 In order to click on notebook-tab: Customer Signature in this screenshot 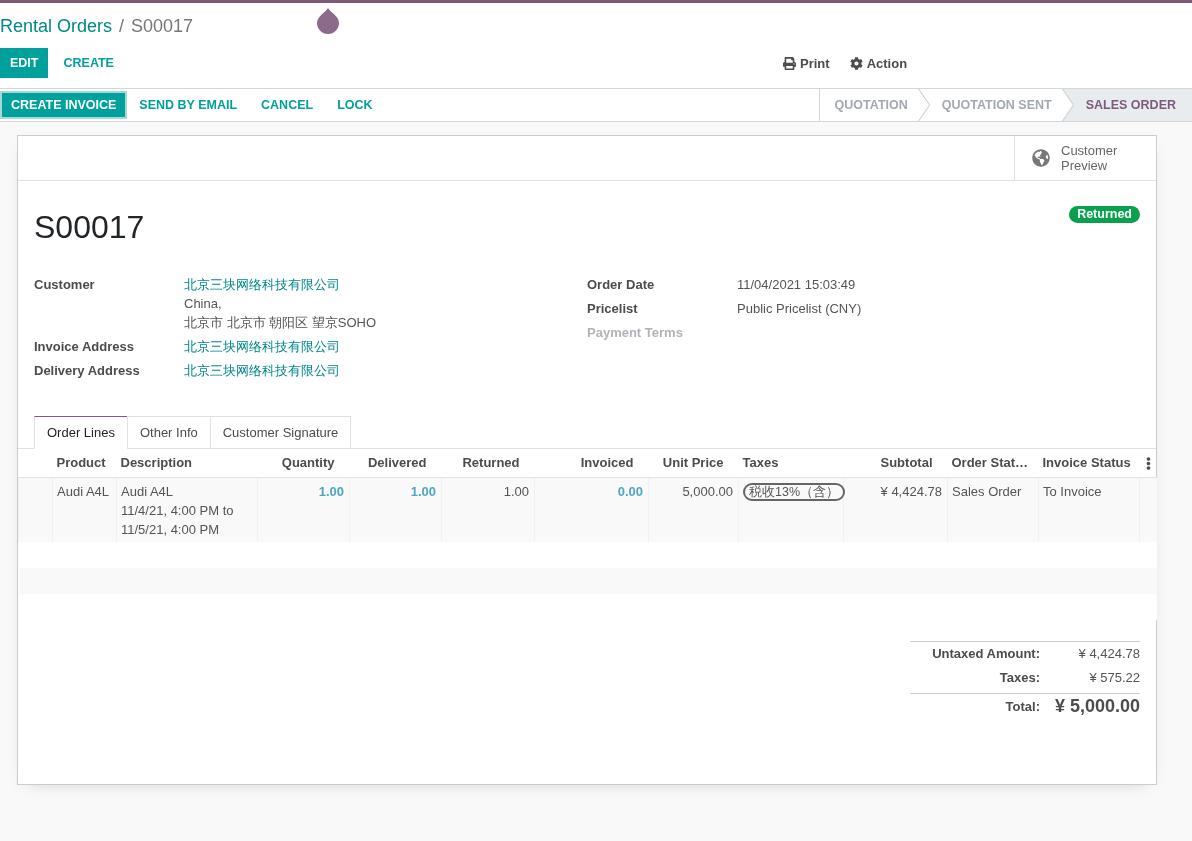, I will do `click(280, 432)`.